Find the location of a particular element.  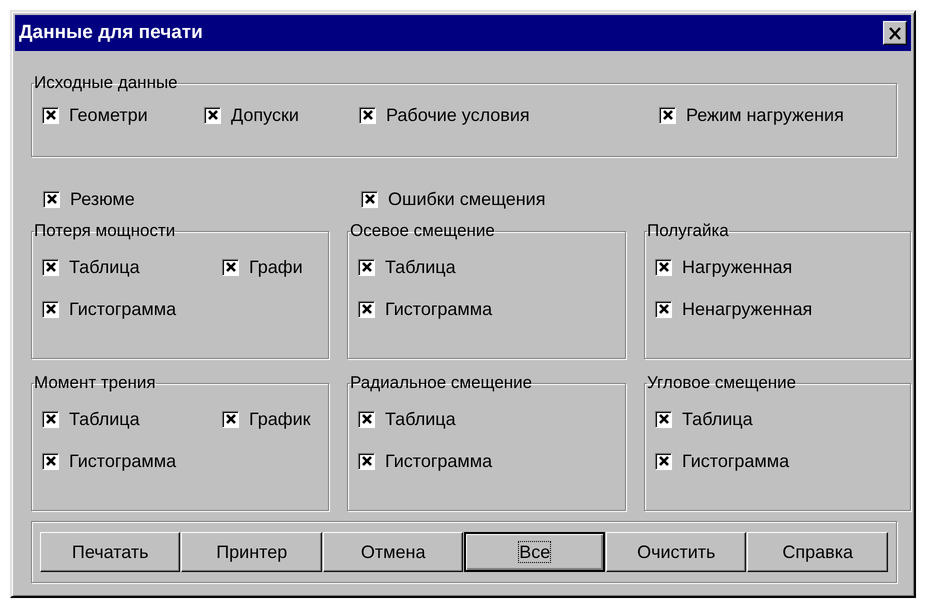

checkbox-label: Резюме is located at coordinates (102, 199).